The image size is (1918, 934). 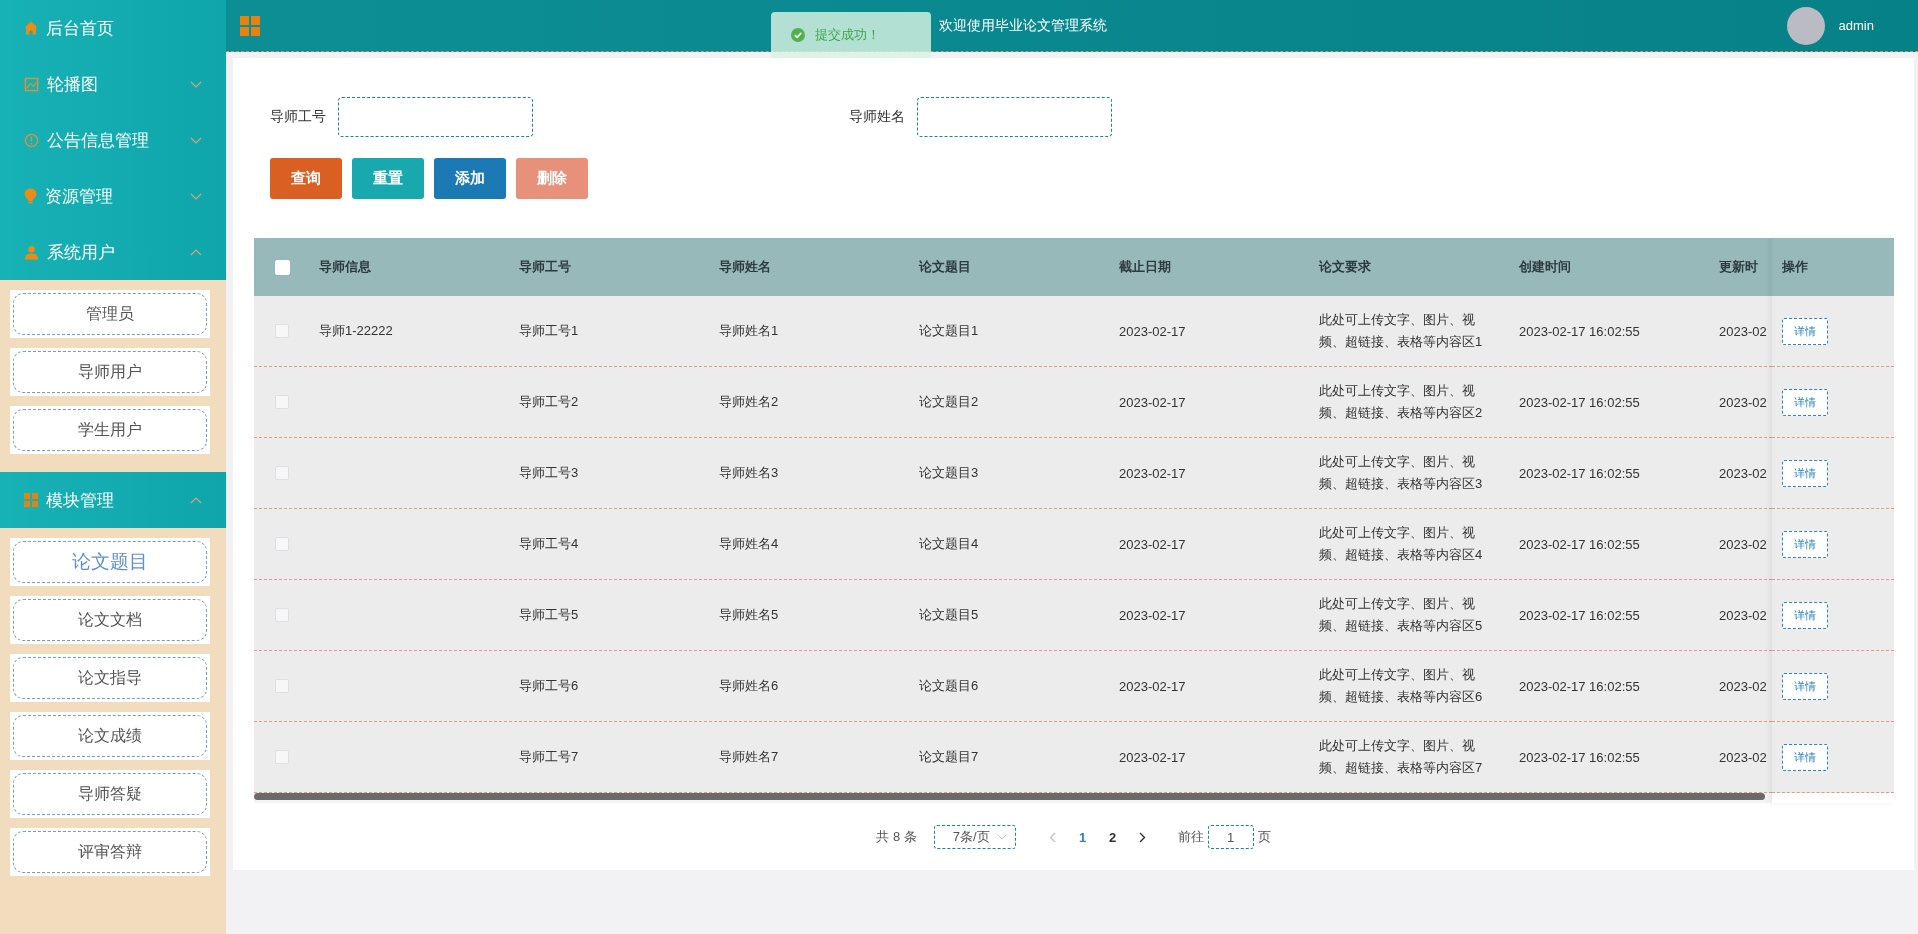 I want to click on menu-item: 模块管理, so click(x=113, y=500).